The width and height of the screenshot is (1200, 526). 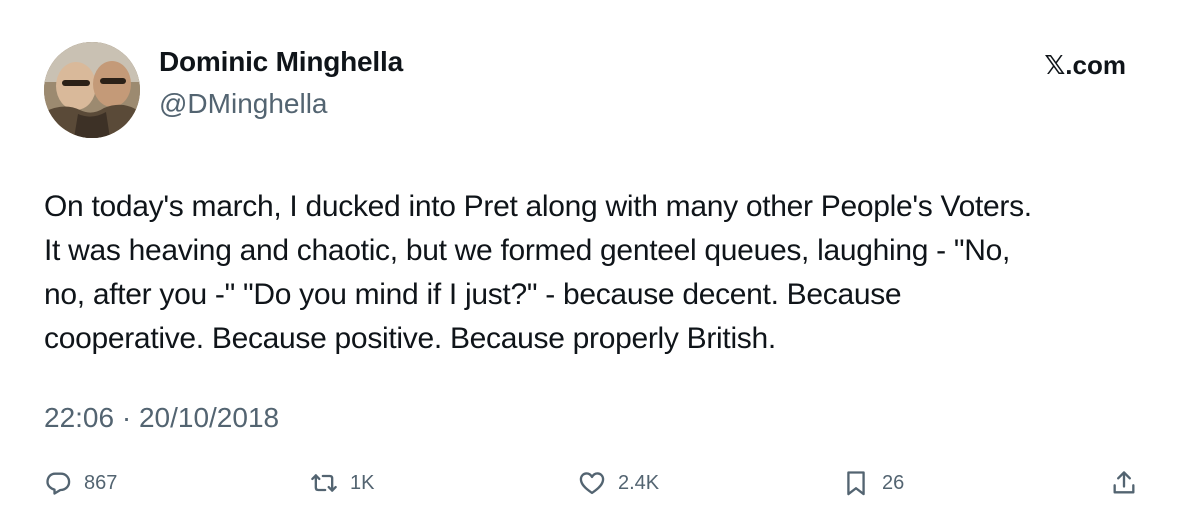 I want to click on repost-count: 1K, so click(x=362, y=482).